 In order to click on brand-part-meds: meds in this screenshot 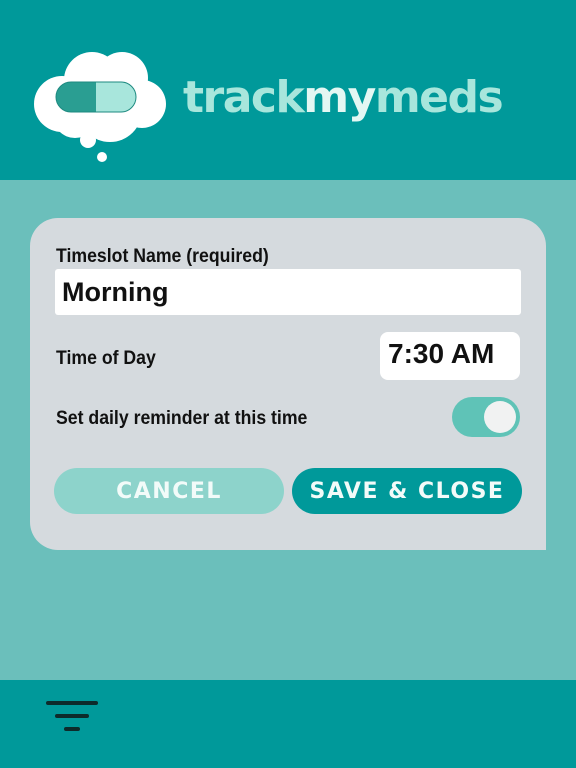, I will do `click(439, 97)`.